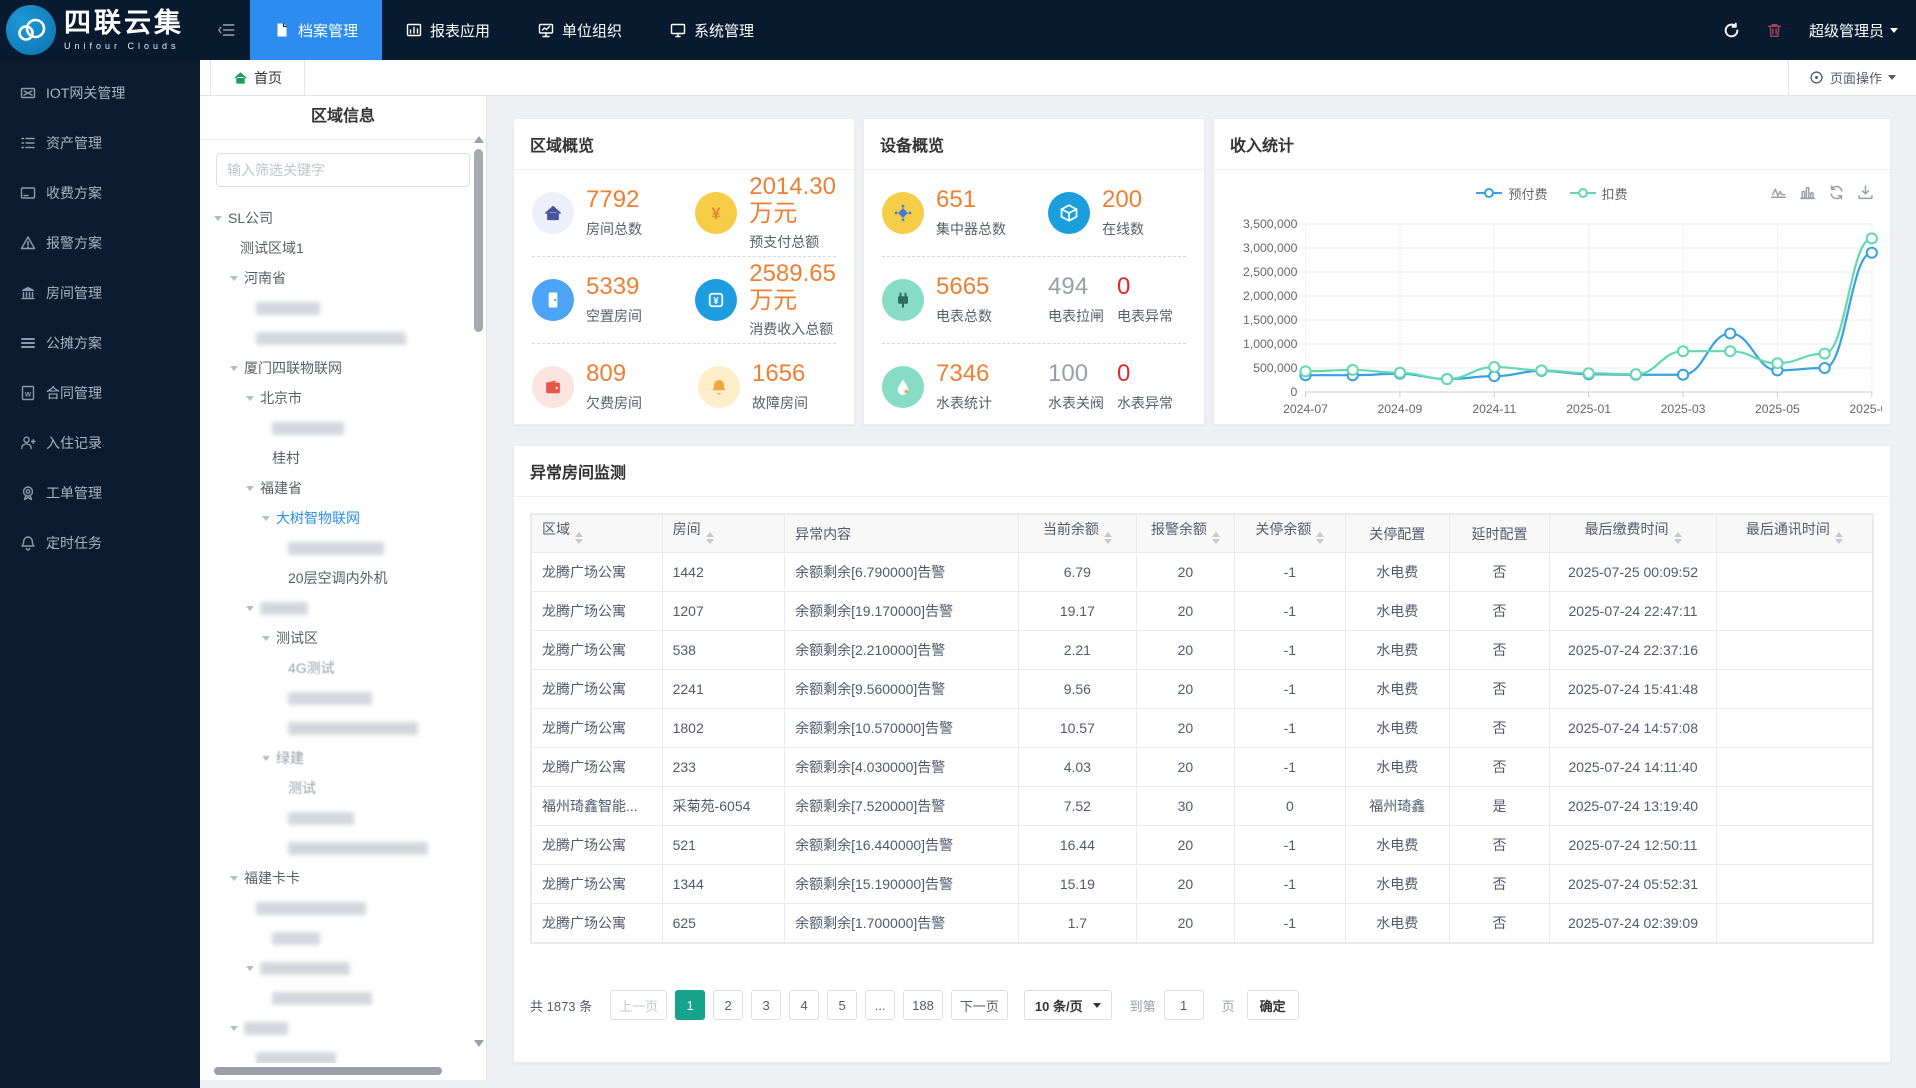  I want to click on nav-tab-3: 单位组织, so click(580, 30).